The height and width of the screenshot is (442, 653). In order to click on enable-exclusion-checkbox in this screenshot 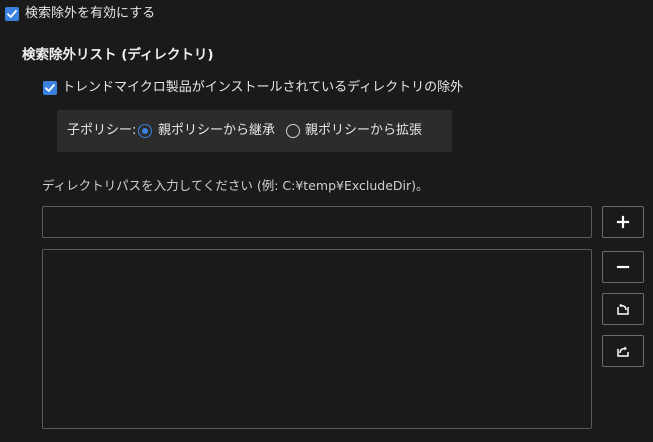, I will do `click(12, 14)`.